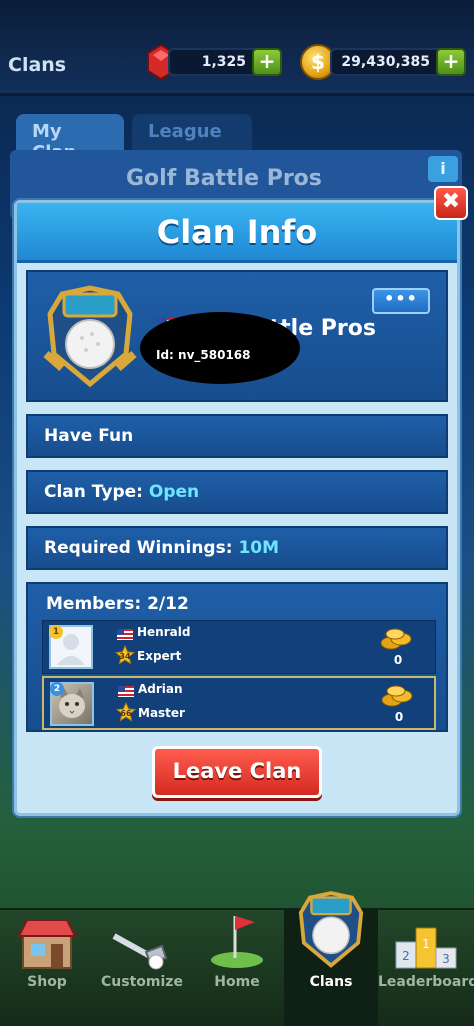  Describe the element at coordinates (426, 944) in the screenshot. I see `svg-text: 1` at that location.